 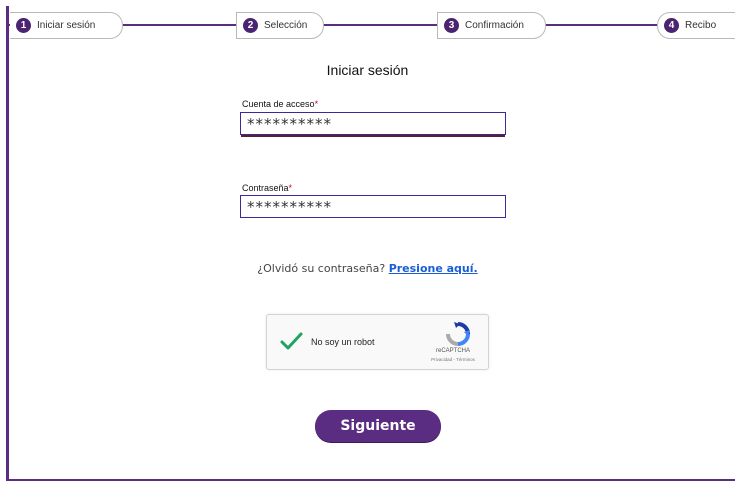 I want to click on account-field-underline, so click(x=373, y=136).